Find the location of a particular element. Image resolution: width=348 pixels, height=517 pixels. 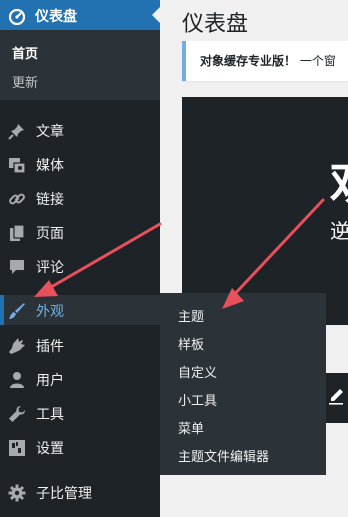

menu-item-links: 链接 is located at coordinates (80, 198).